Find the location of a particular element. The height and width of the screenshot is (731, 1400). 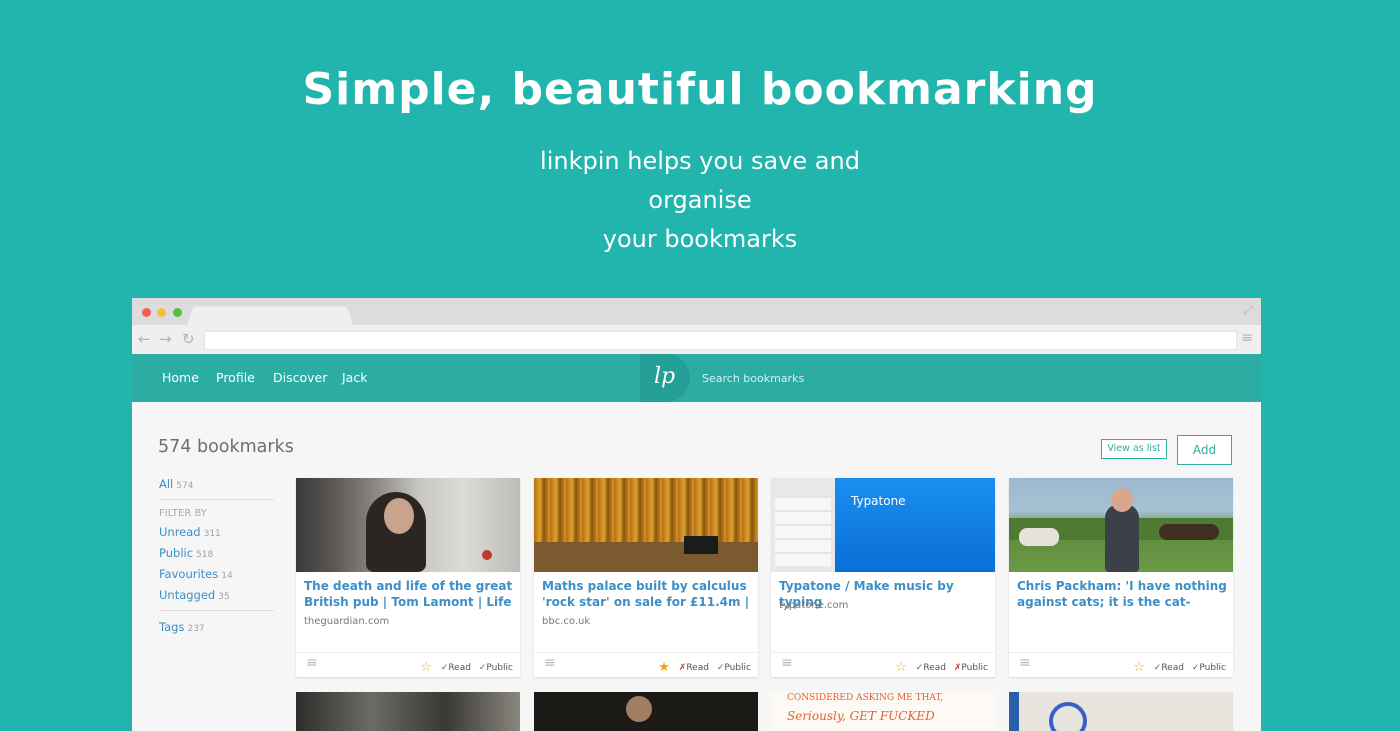

sidebar-item-count: 237 is located at coordinates (196, 629).